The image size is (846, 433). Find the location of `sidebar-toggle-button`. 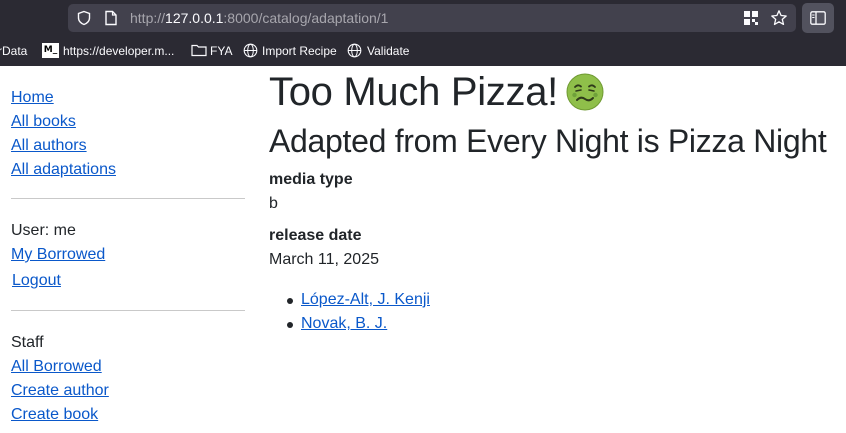

sidebar-toggle-button is located at coordinates (818, 18).